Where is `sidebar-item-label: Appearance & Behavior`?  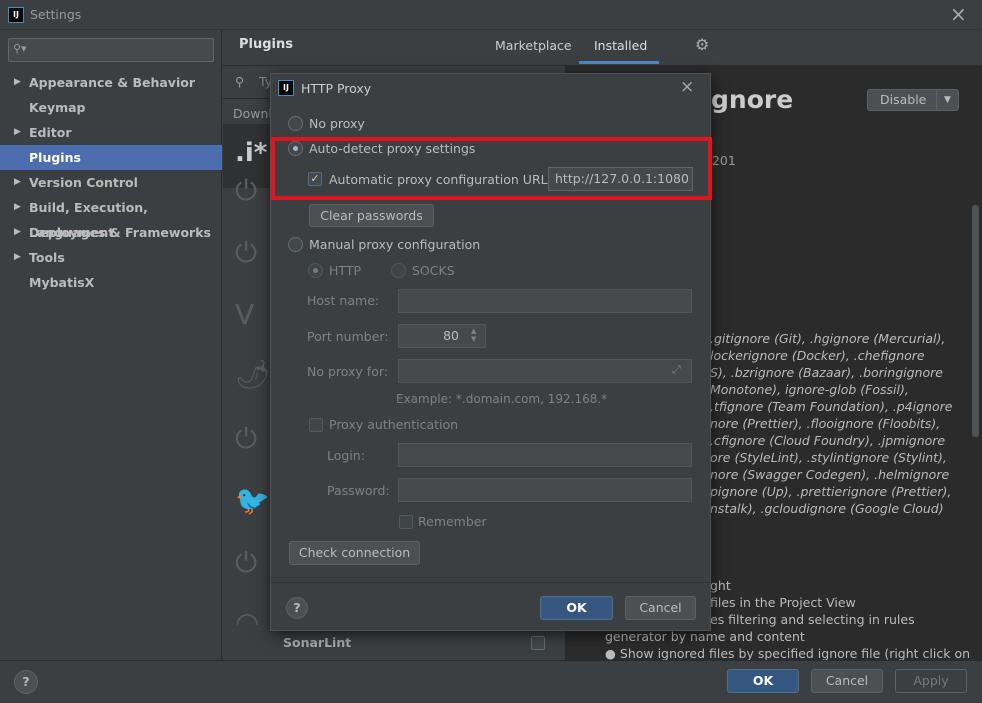
sidebar-item-label: Appearance & Behavior is located at coordinates (112, 82).